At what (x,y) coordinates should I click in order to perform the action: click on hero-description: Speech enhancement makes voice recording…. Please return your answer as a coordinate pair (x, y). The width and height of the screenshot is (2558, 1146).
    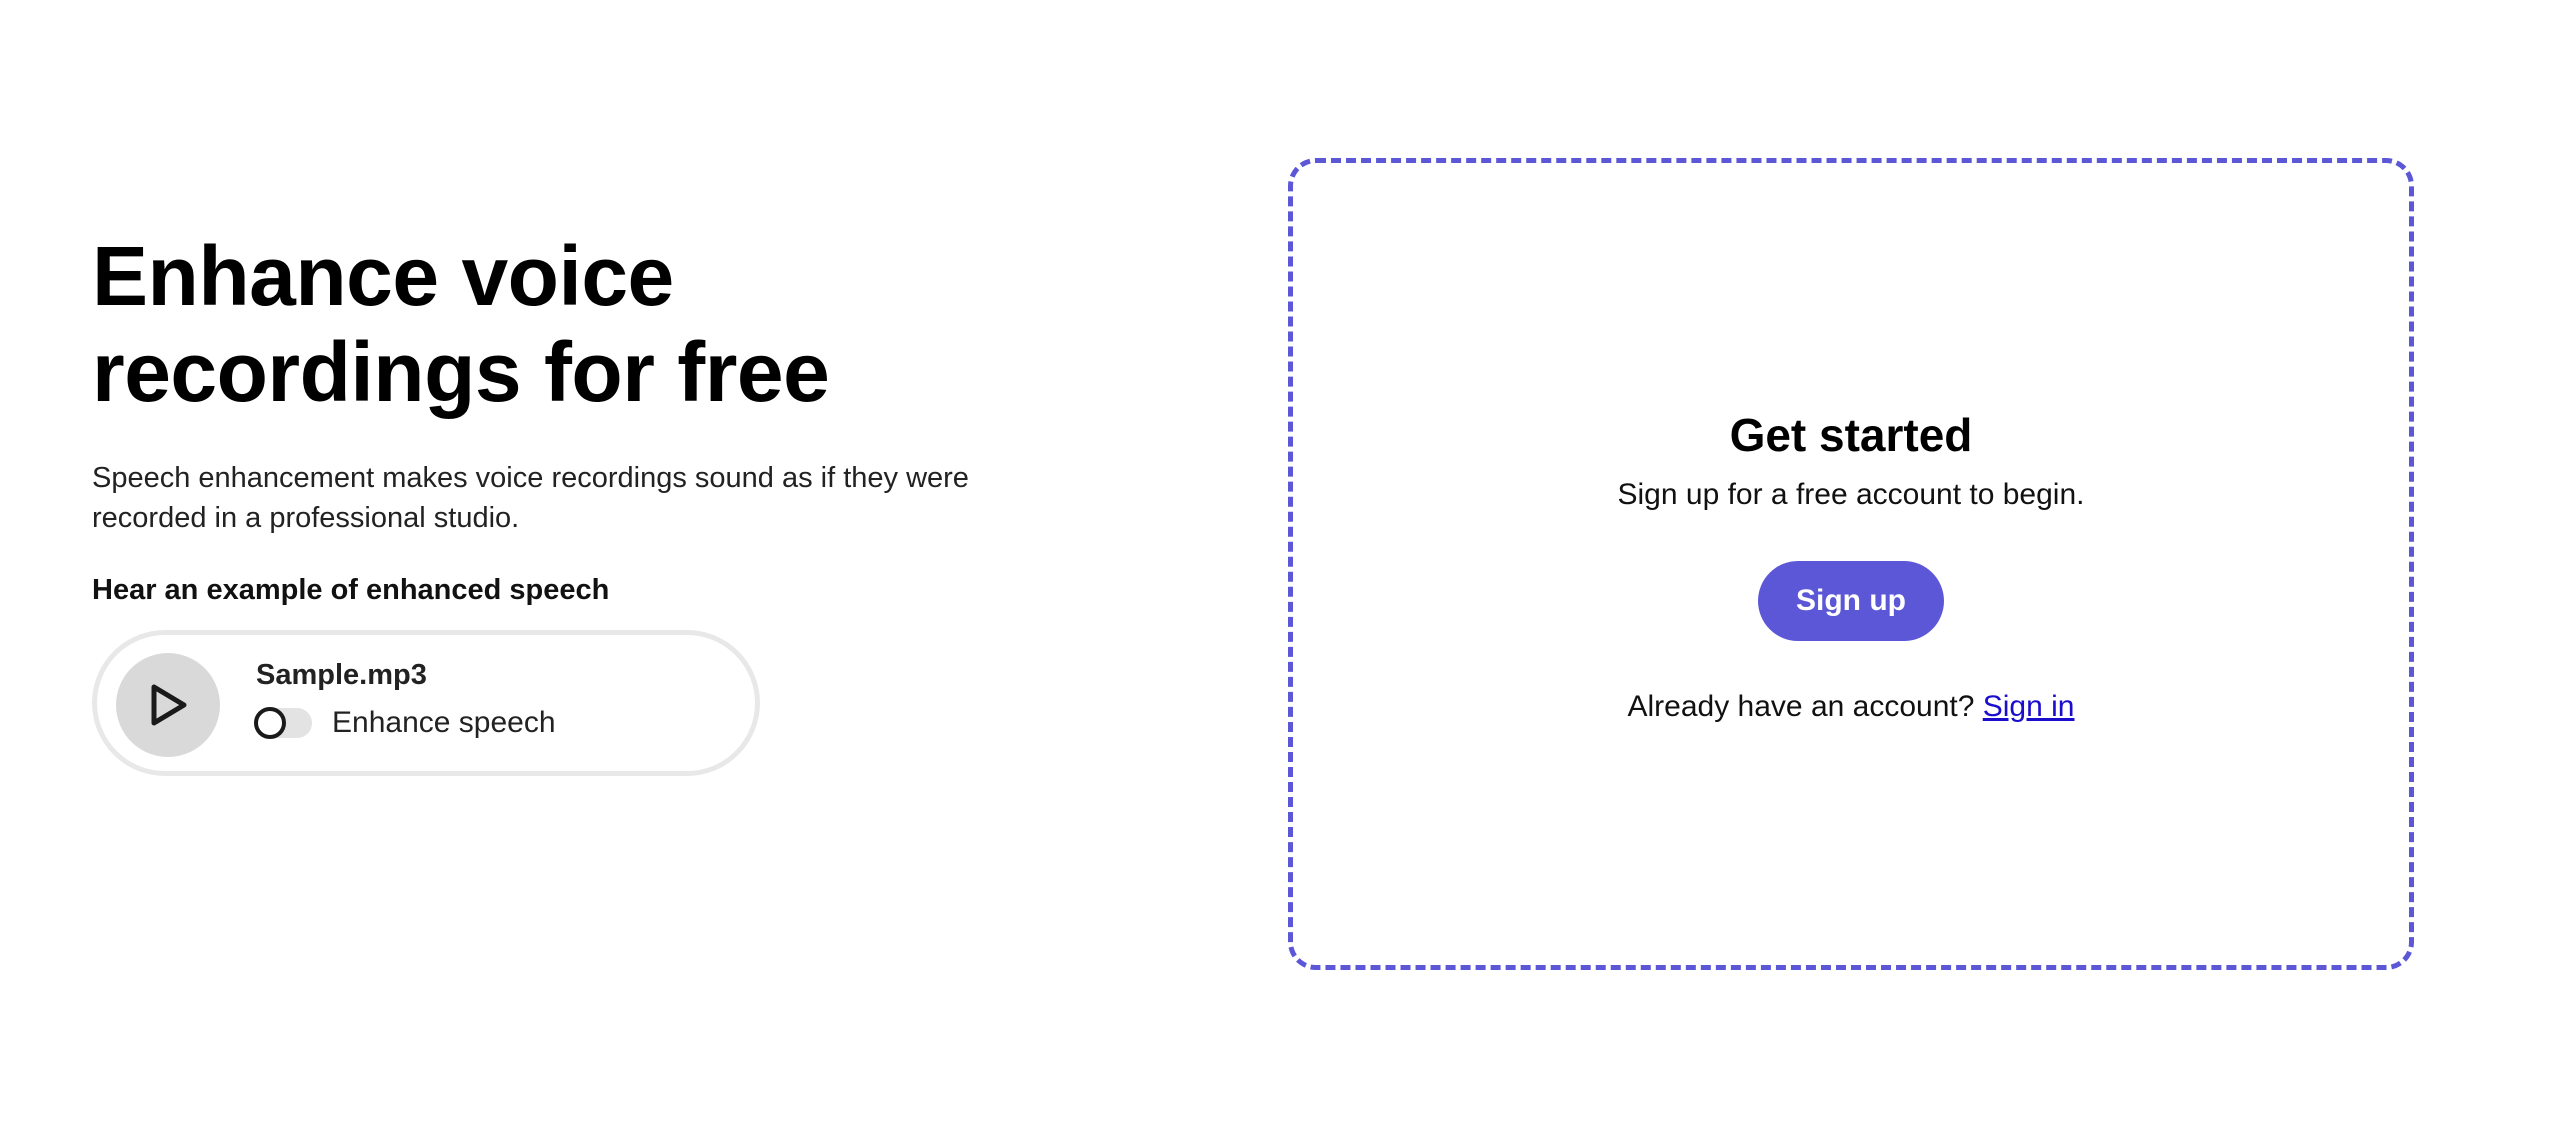
    Looking at the image, I should click on (530, 498).